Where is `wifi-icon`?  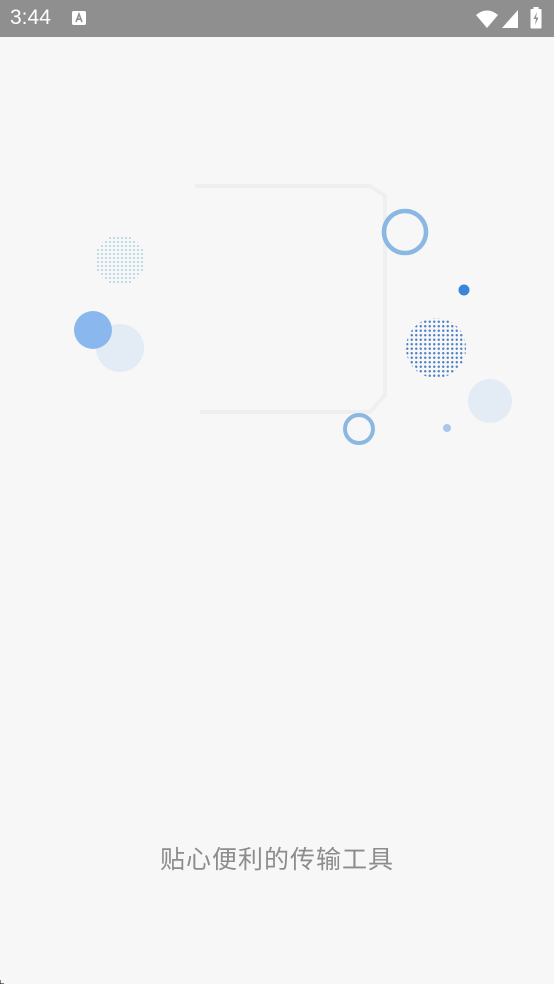
wifi-icon is located at coordinates (487, 21).